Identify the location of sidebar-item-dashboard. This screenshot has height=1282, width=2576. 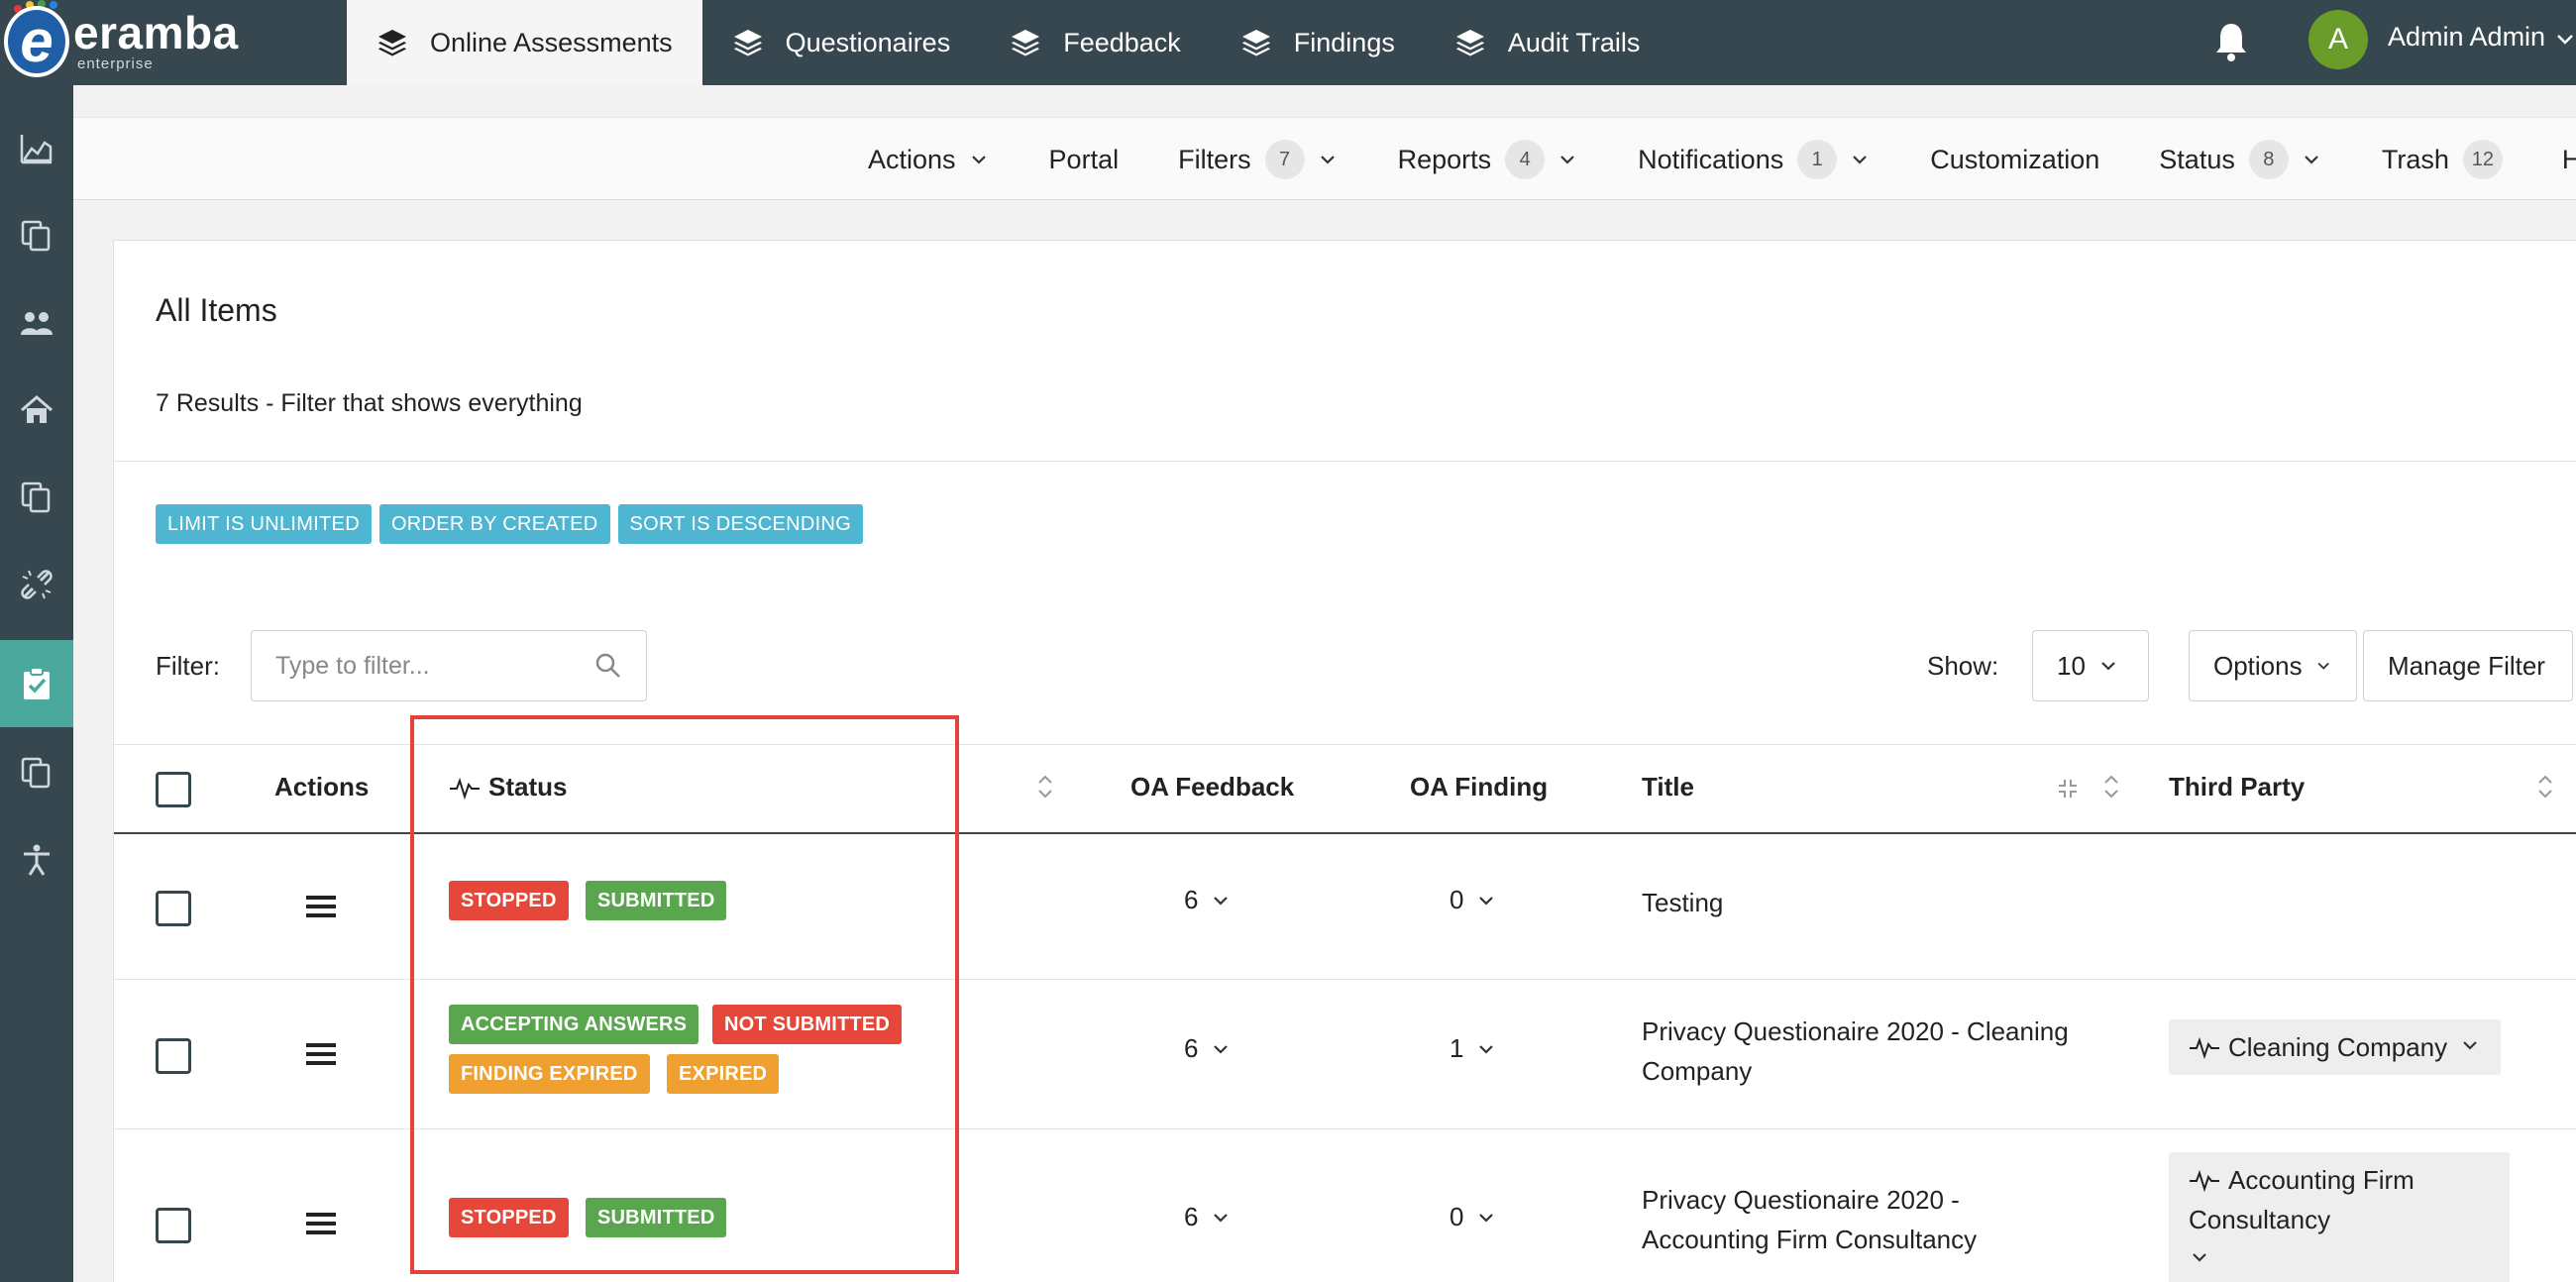
(36, 148).